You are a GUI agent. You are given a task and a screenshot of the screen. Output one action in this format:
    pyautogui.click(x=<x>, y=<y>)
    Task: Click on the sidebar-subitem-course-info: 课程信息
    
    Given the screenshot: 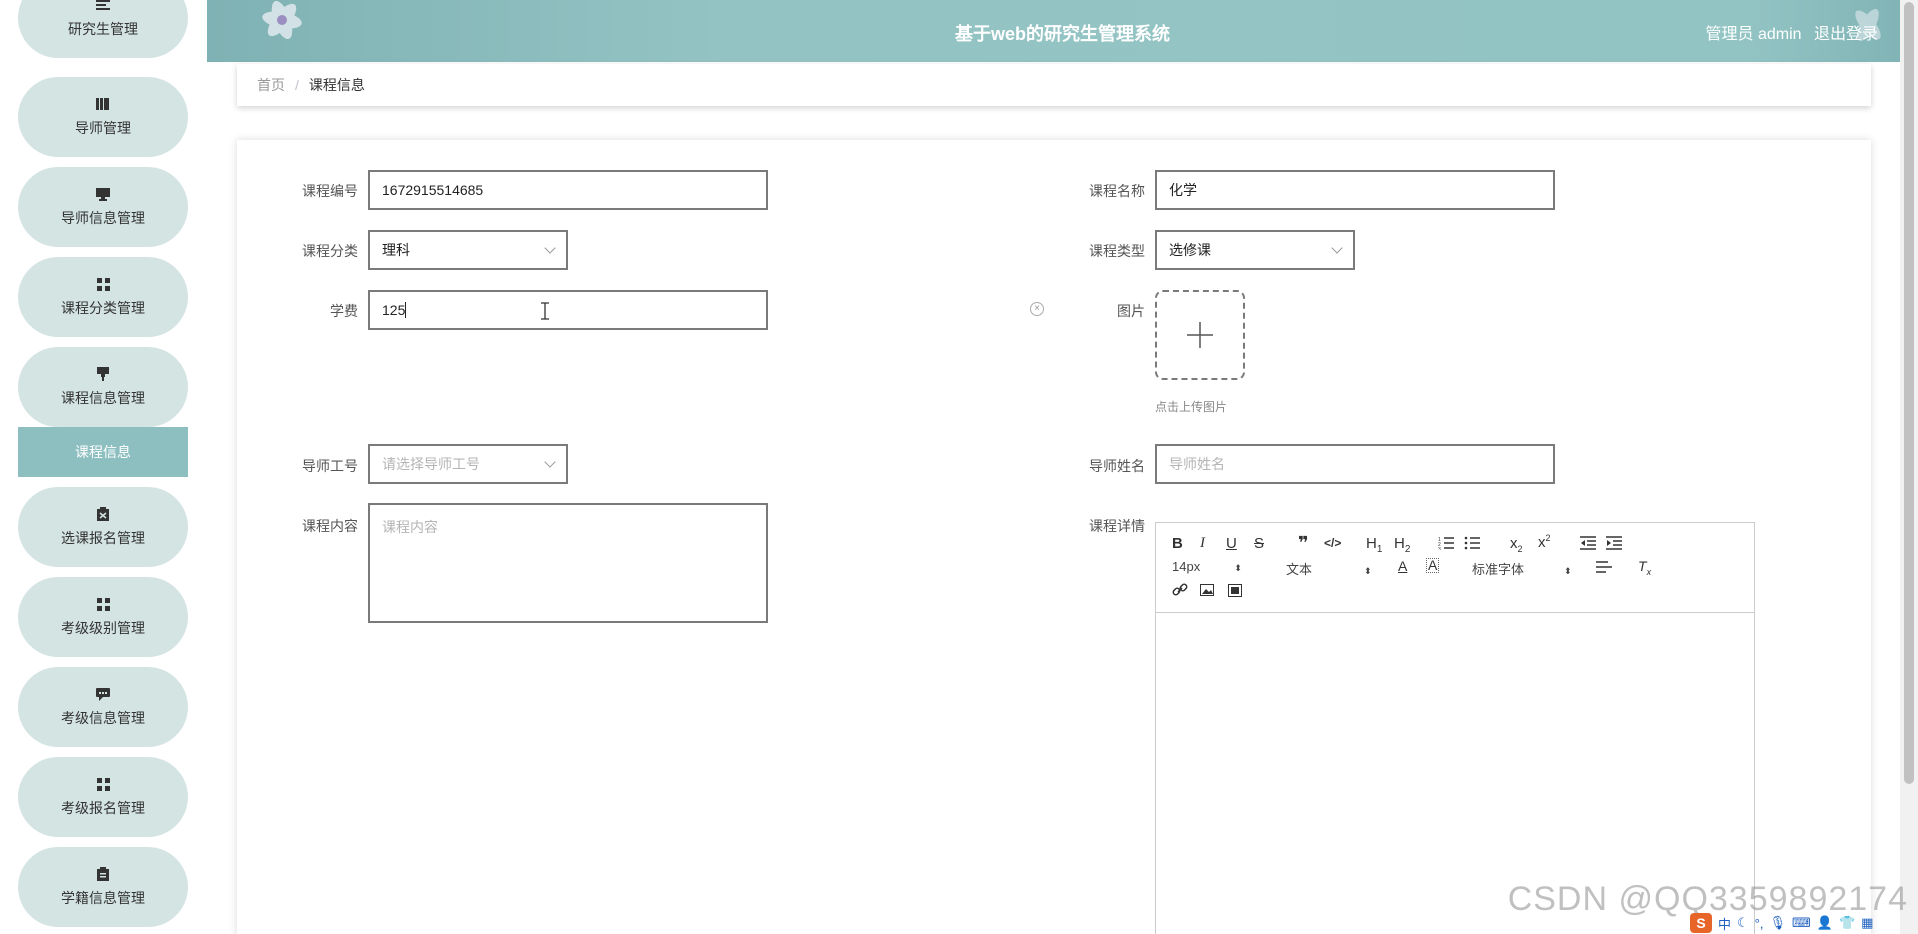 What is the action you would take?
    pyautogui.click(x=103, y=452)
    